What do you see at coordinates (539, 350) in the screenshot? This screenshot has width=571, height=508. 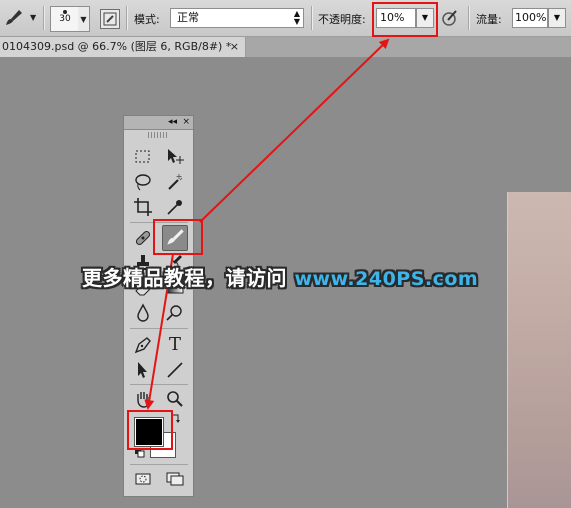 I see `document-canvas` at bounding box center [539, 350].